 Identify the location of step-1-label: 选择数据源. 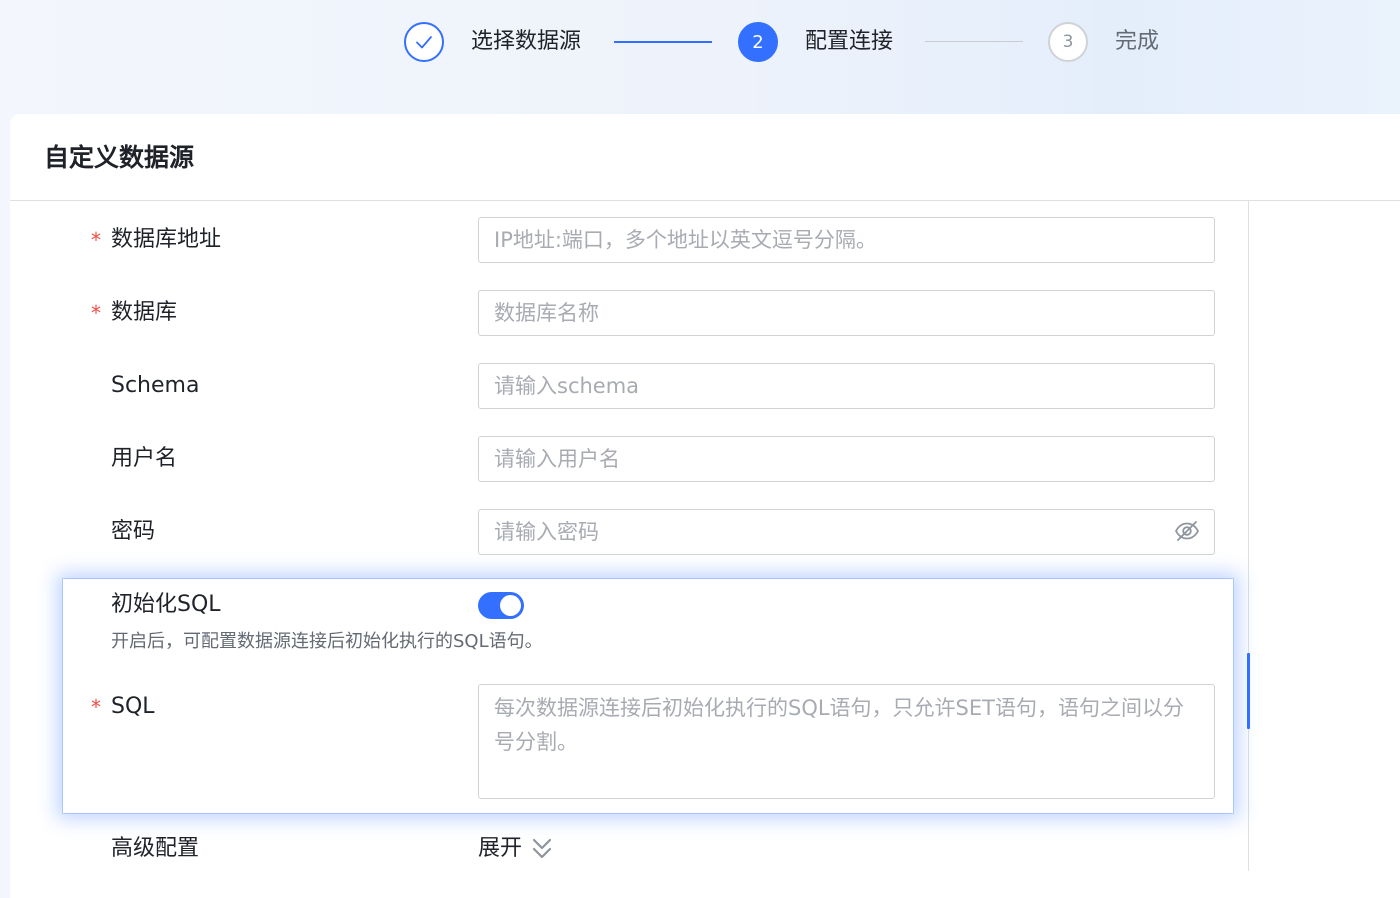
(526, 41).